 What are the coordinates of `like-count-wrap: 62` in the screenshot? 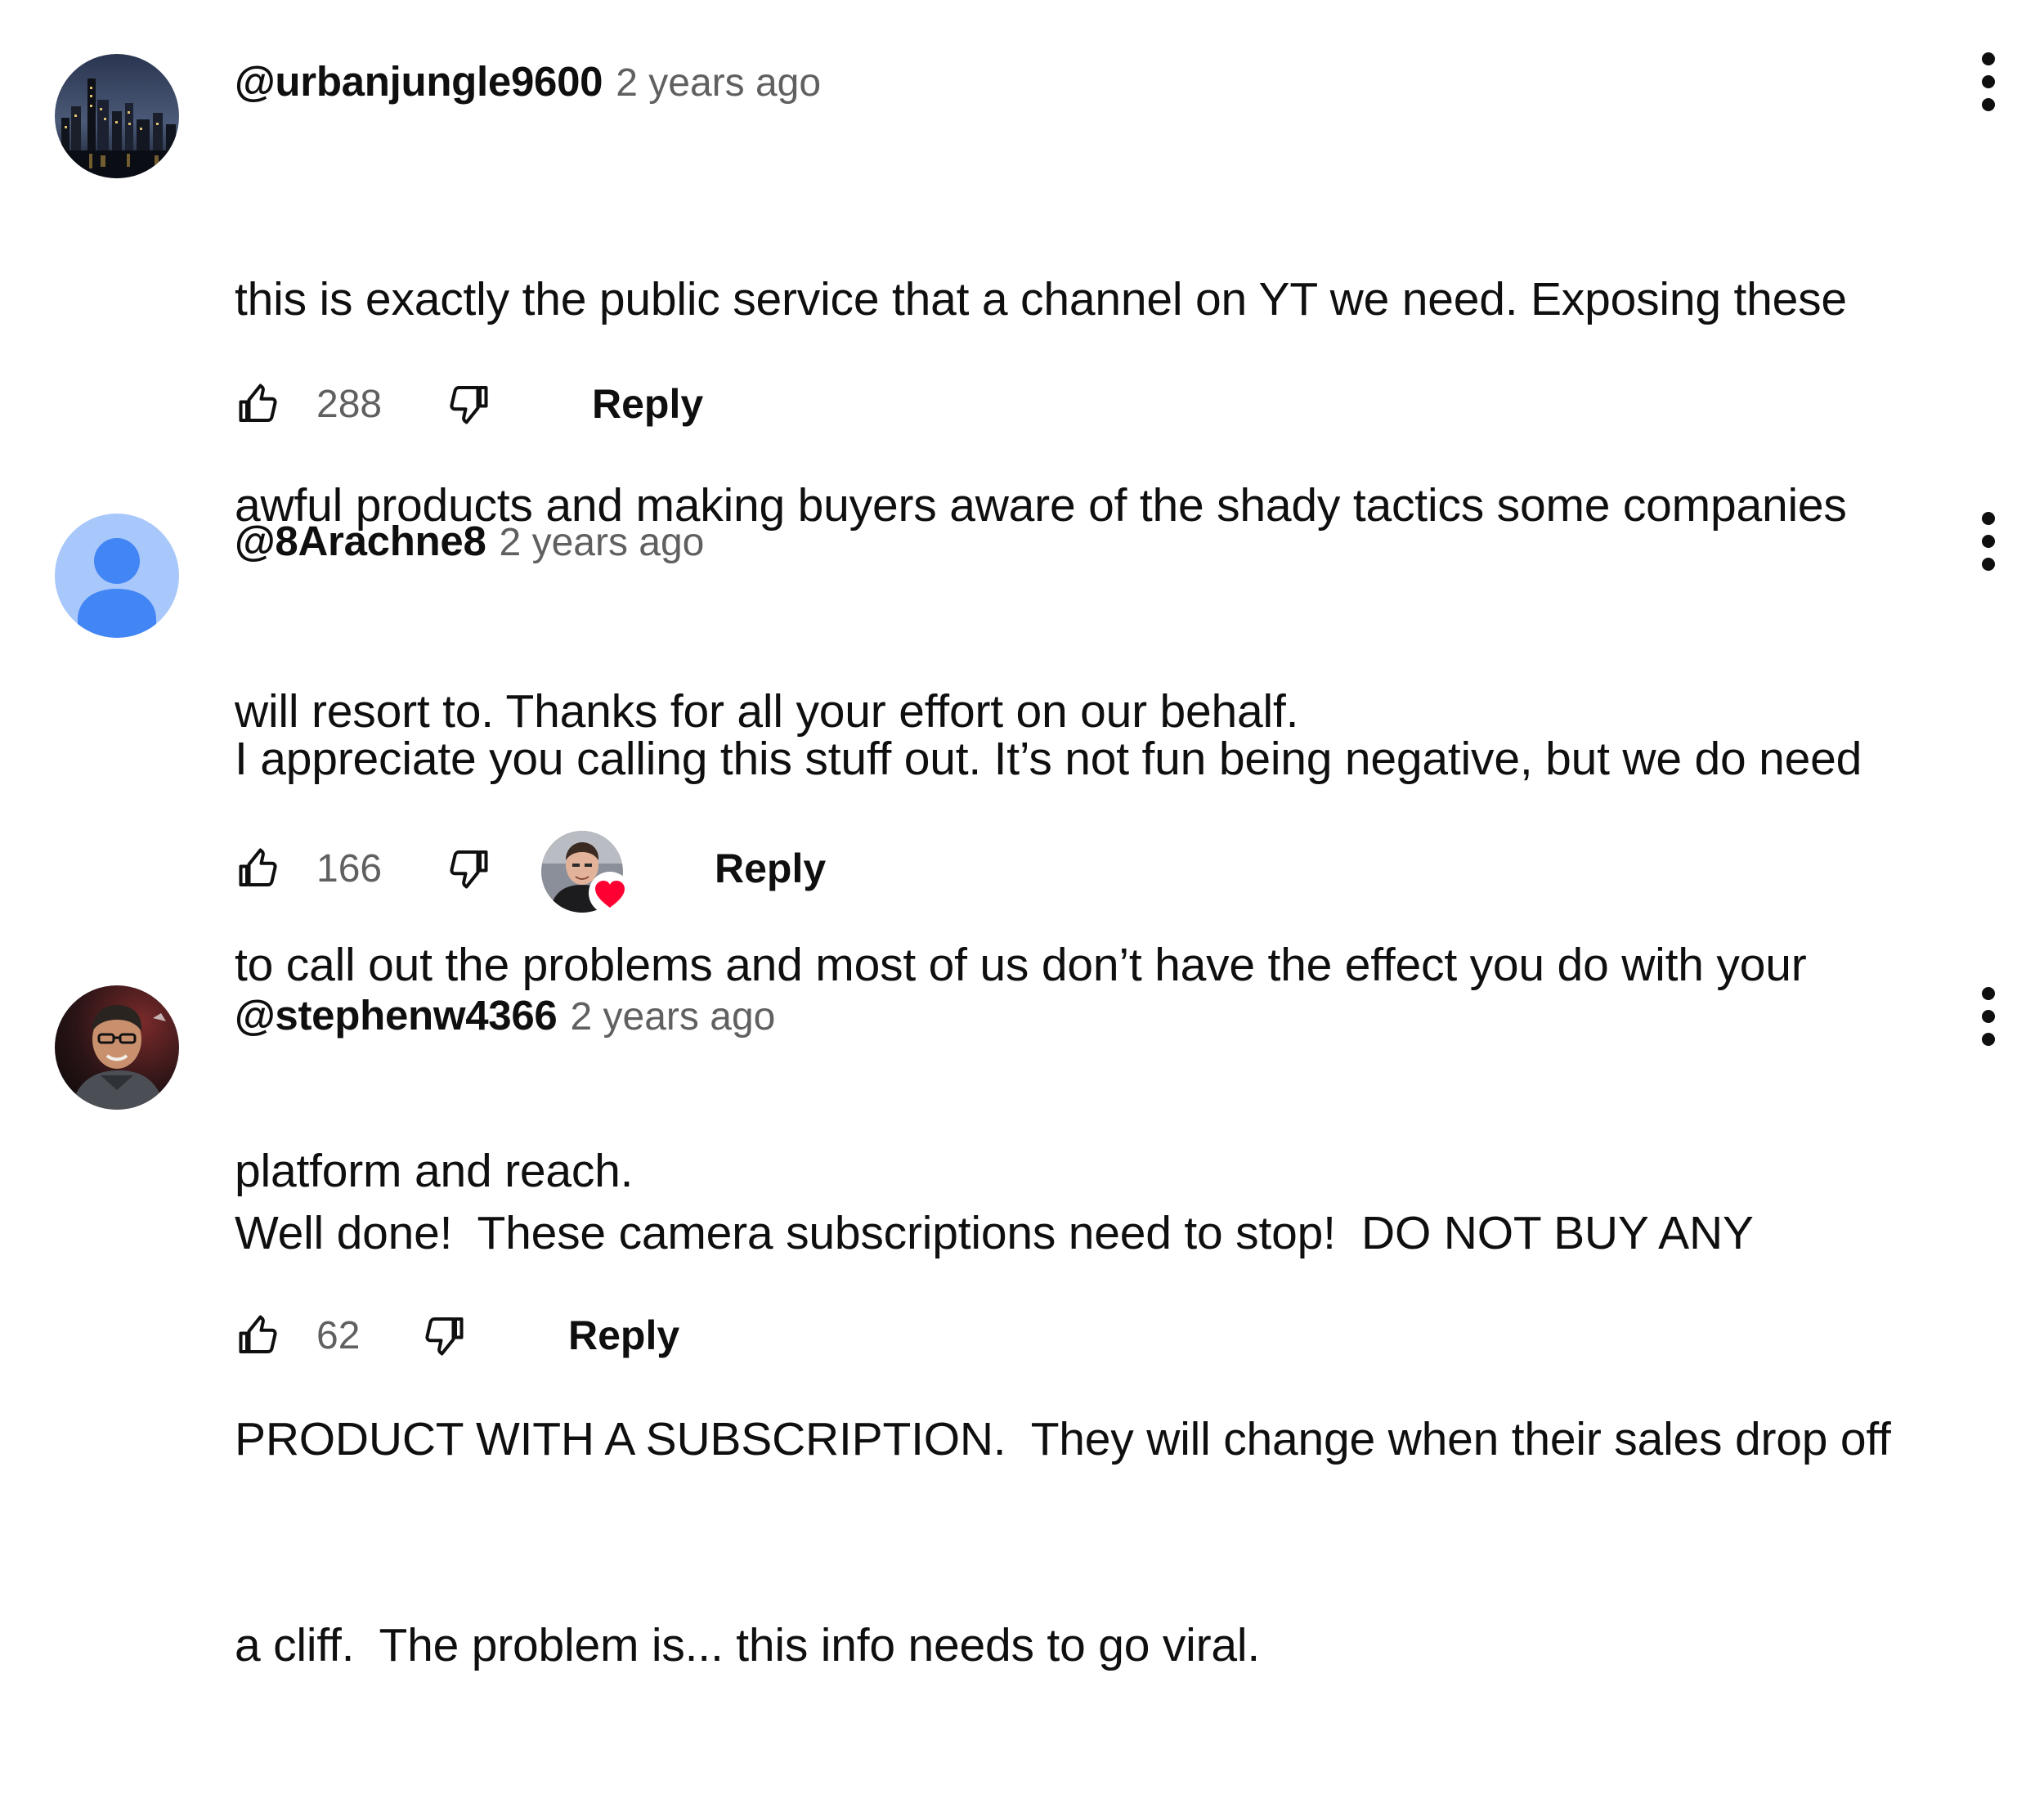 It's located at (338, 1335).